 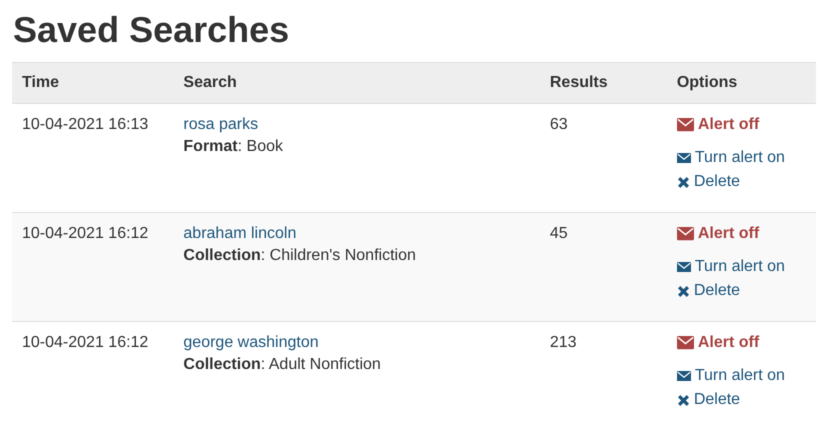 I want to click on search-link: abraham lincoln, so click(x=239, y=234).